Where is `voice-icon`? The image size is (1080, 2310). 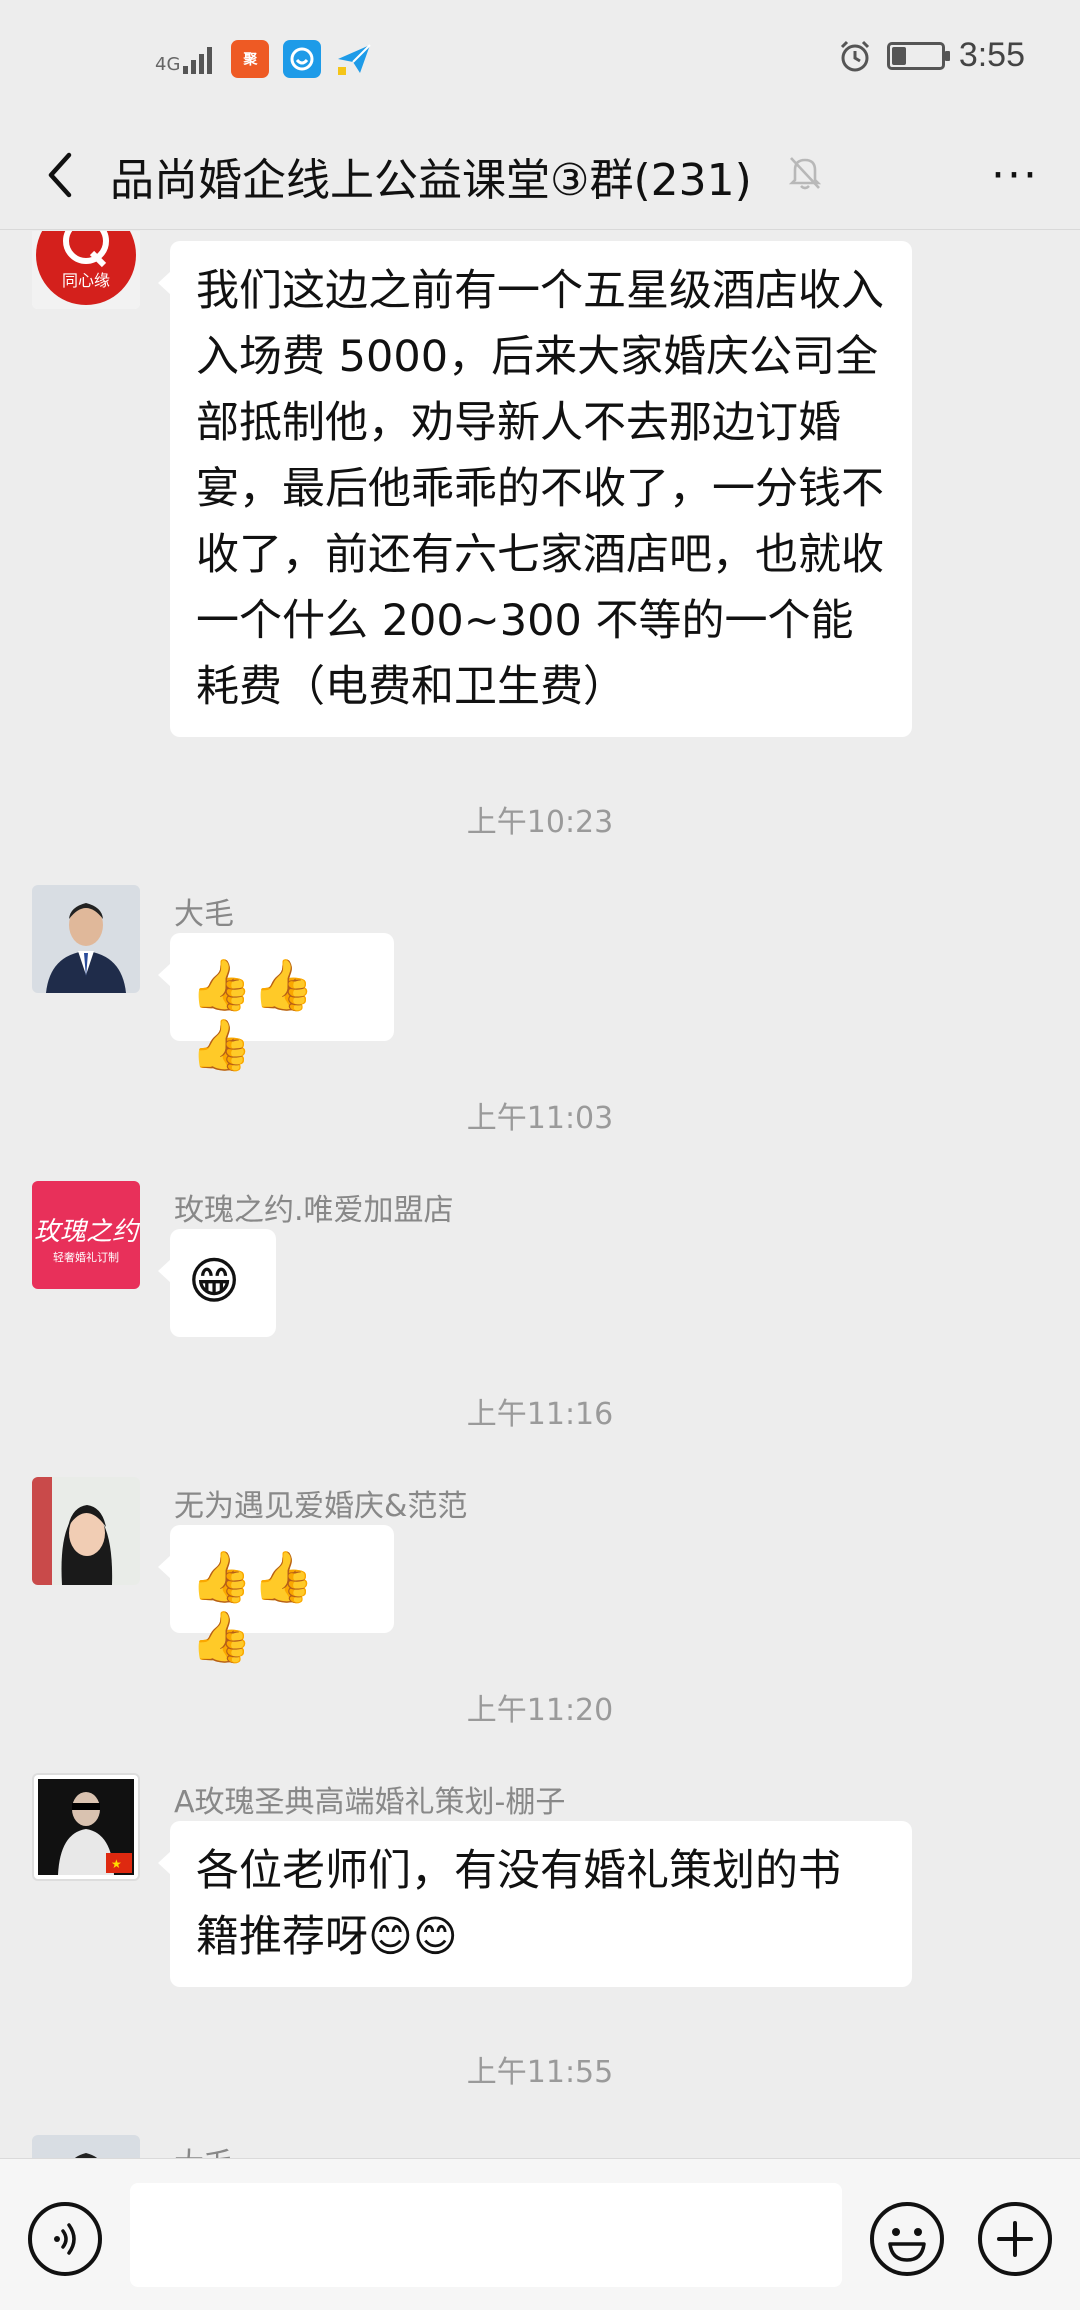
voice-icon is located at coordinates (65, 2239).